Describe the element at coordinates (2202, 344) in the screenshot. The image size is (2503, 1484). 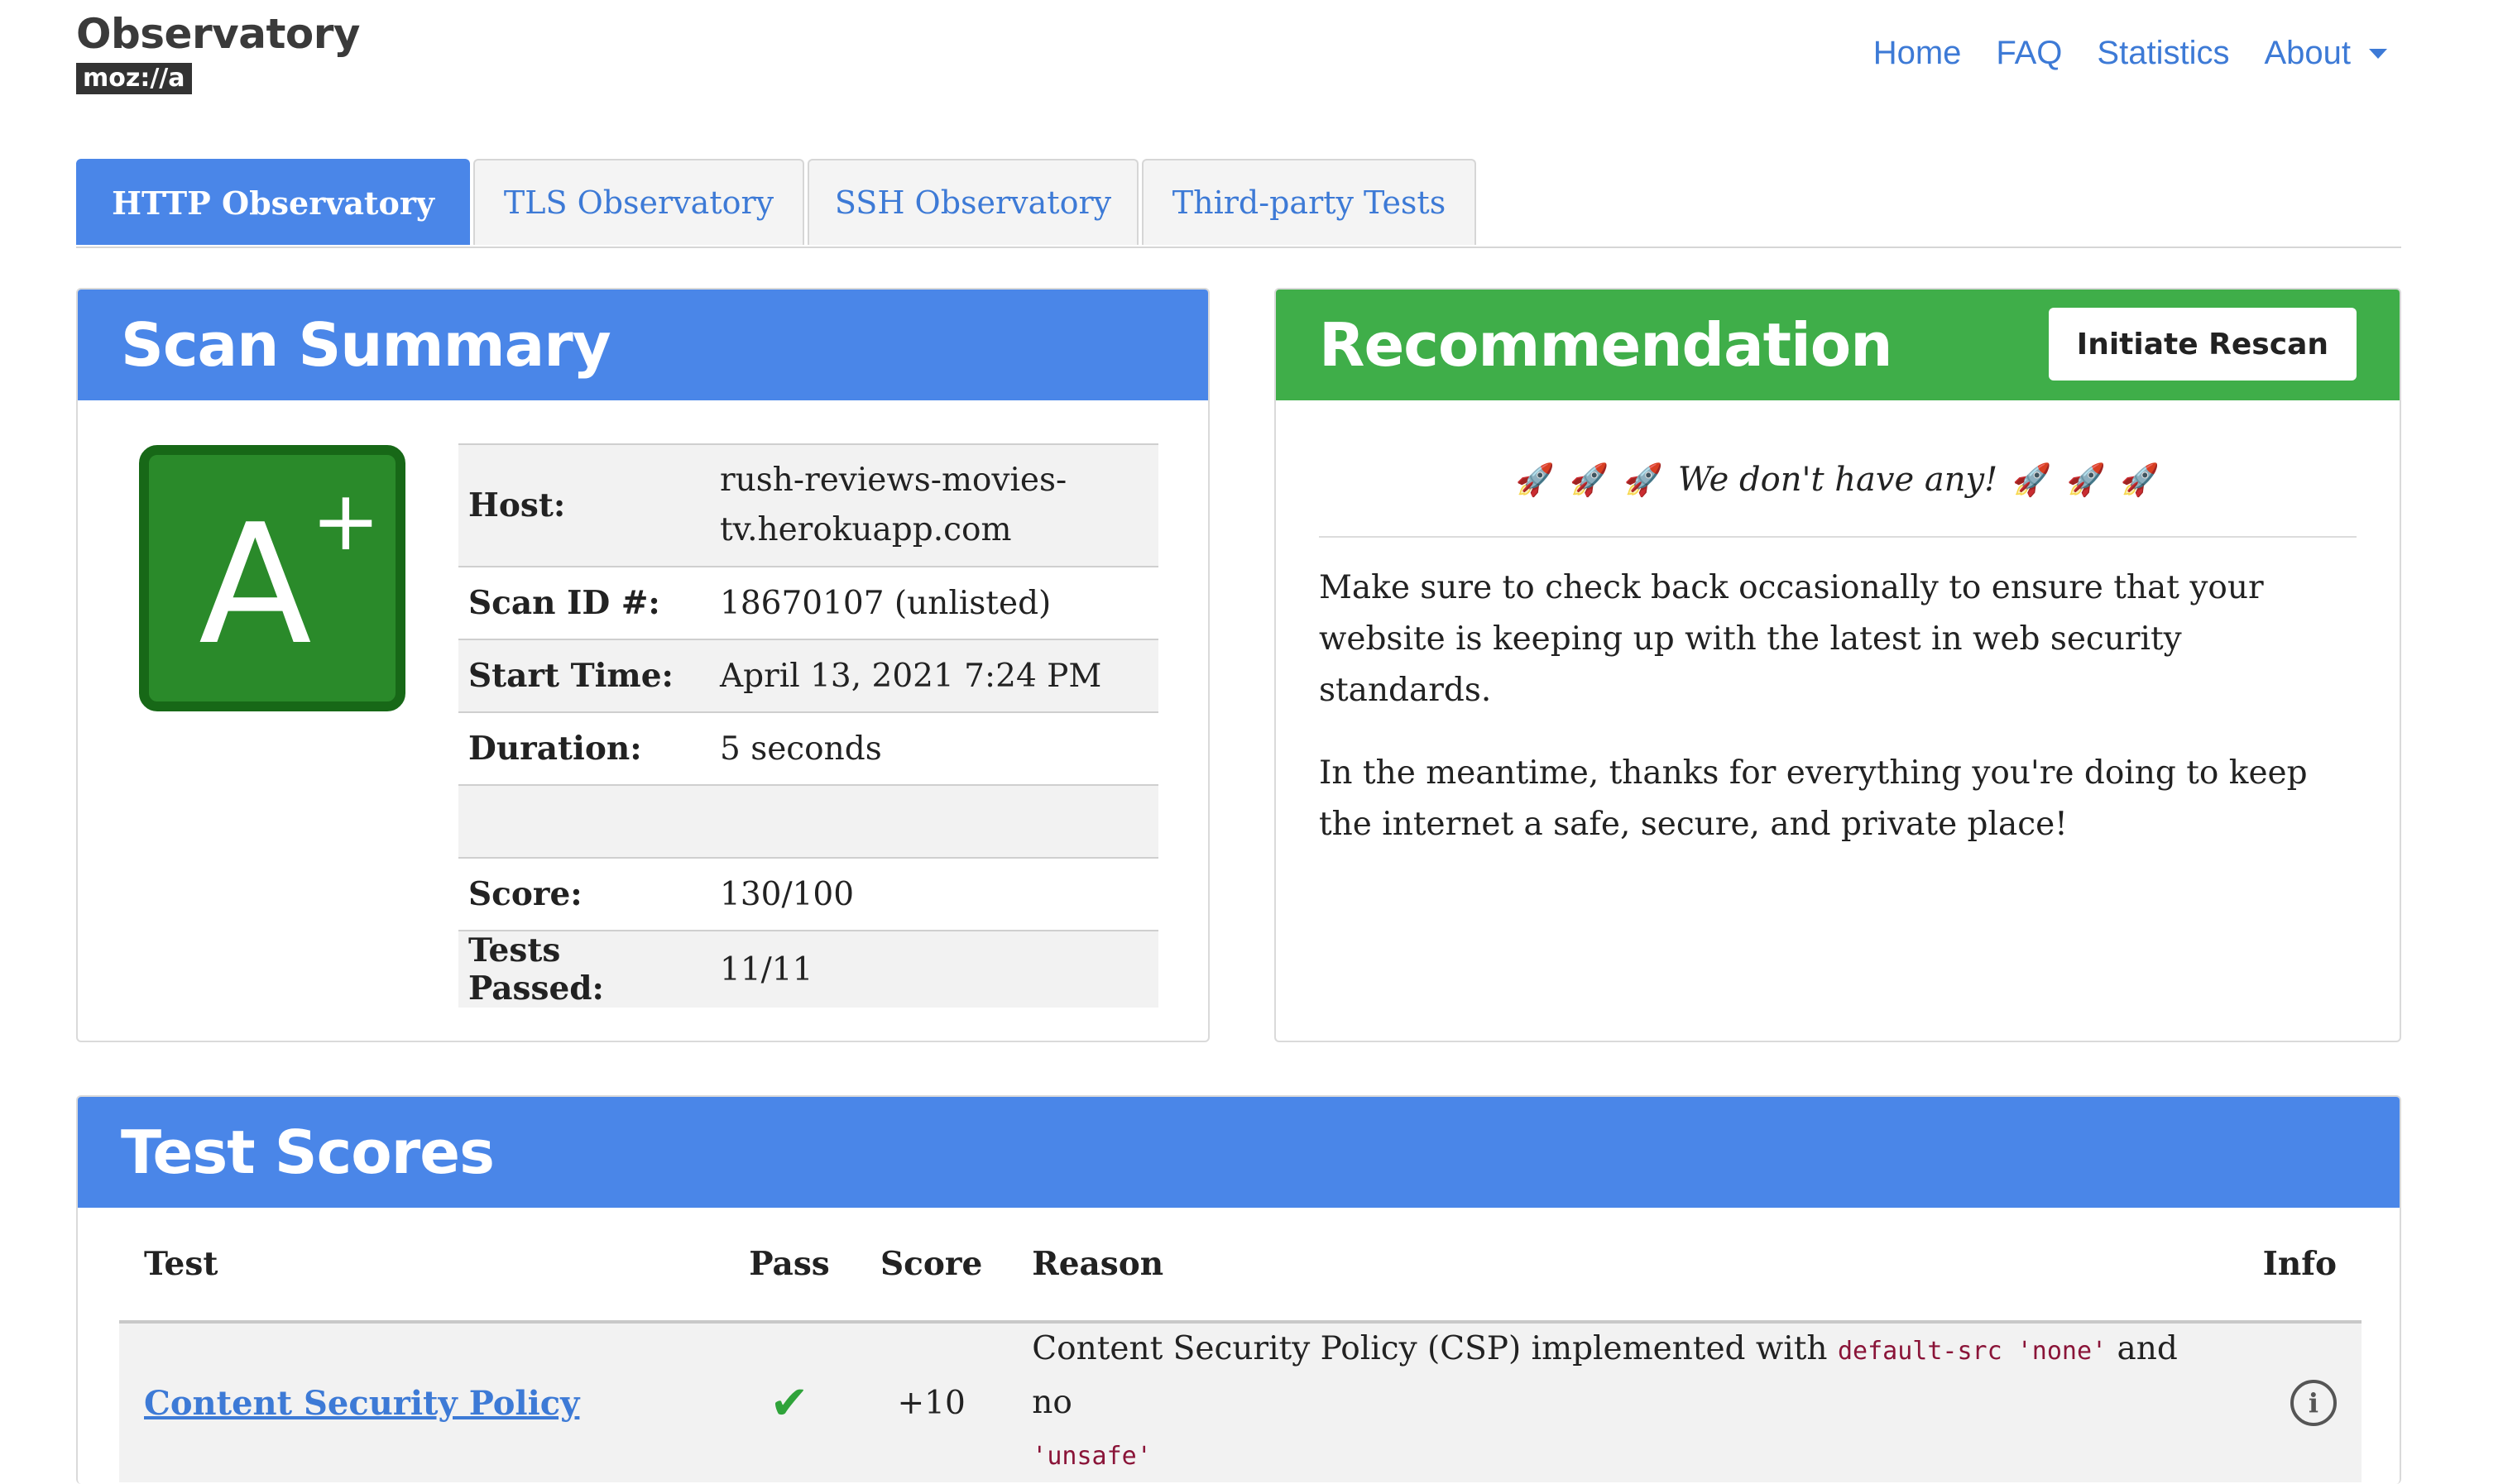
I see `initiate-rescan-button: Initiate Rescan` at that location.